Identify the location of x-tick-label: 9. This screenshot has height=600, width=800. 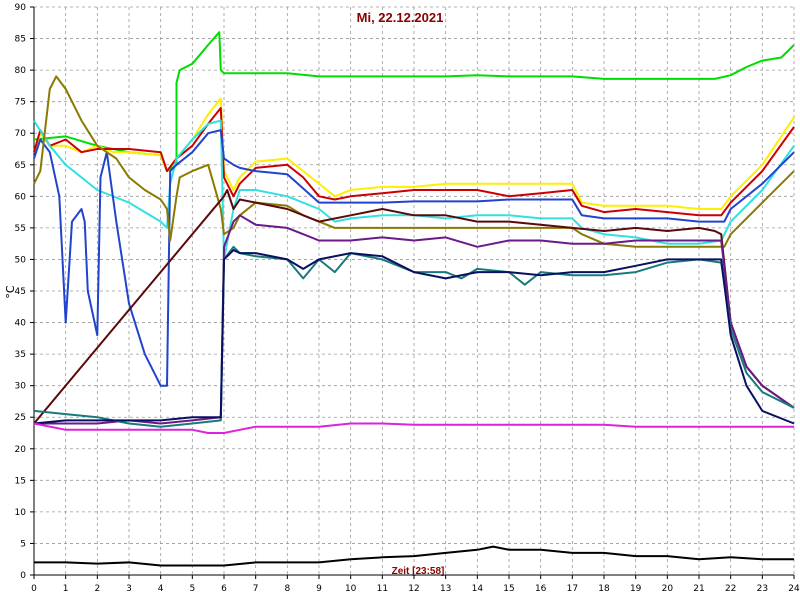
(319, 589).